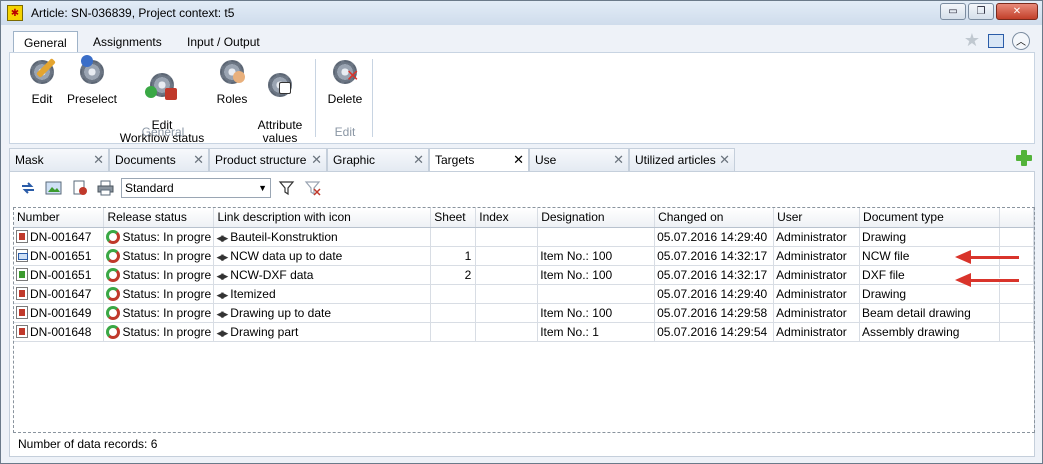 This screenshot has width=1043, height=464. Describe the element at coordinates (322, 332) in the screenshot. I see `cell-link-description: ◀▶ Drawing part` at that location.